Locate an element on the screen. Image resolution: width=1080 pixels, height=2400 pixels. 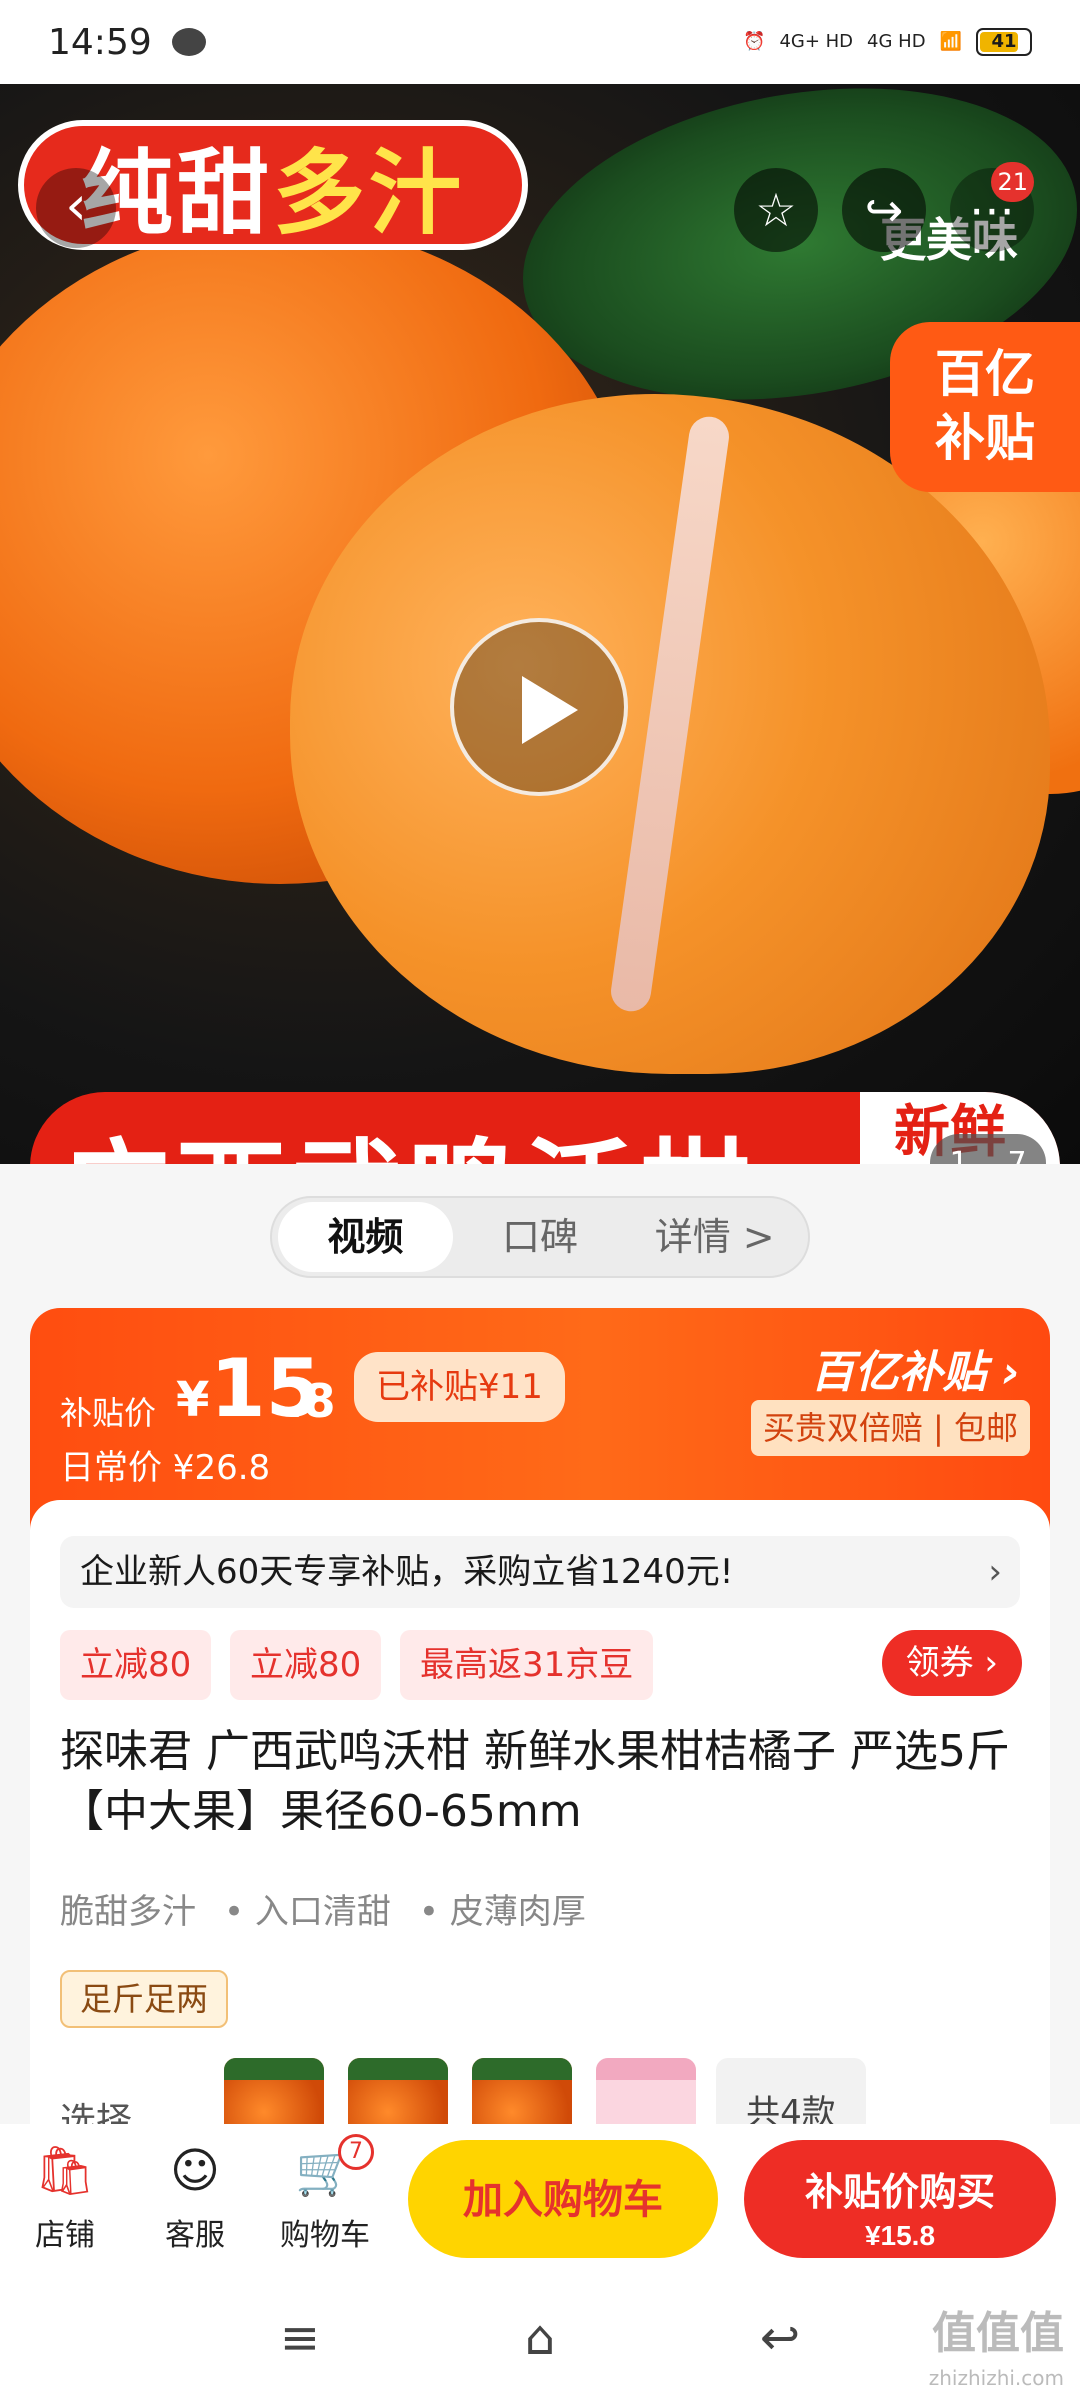
wechat-notification-icon is located at coordinates (188, 42).